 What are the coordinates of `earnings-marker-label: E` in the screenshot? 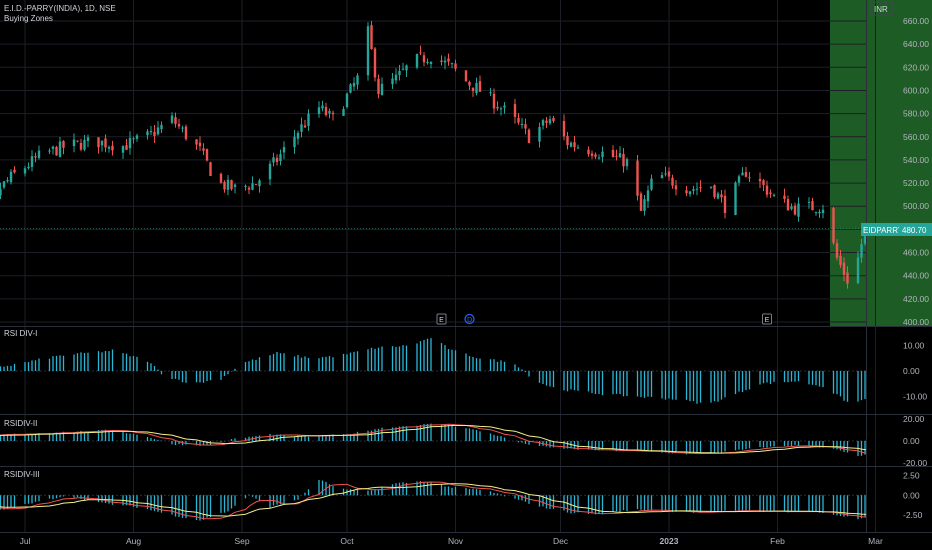 It's located at (441, 320).